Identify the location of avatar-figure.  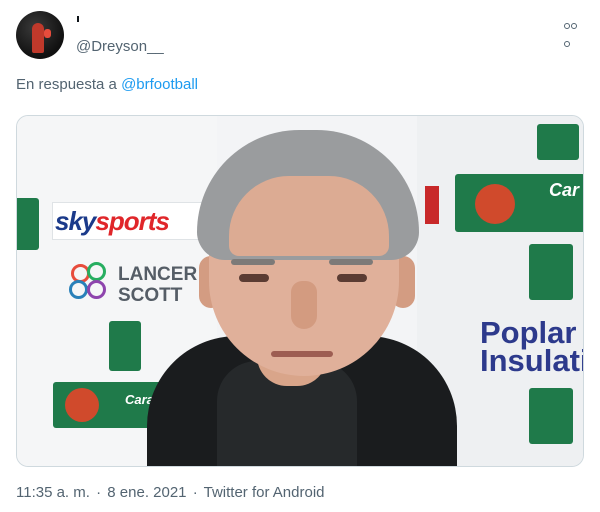
(38, 38).